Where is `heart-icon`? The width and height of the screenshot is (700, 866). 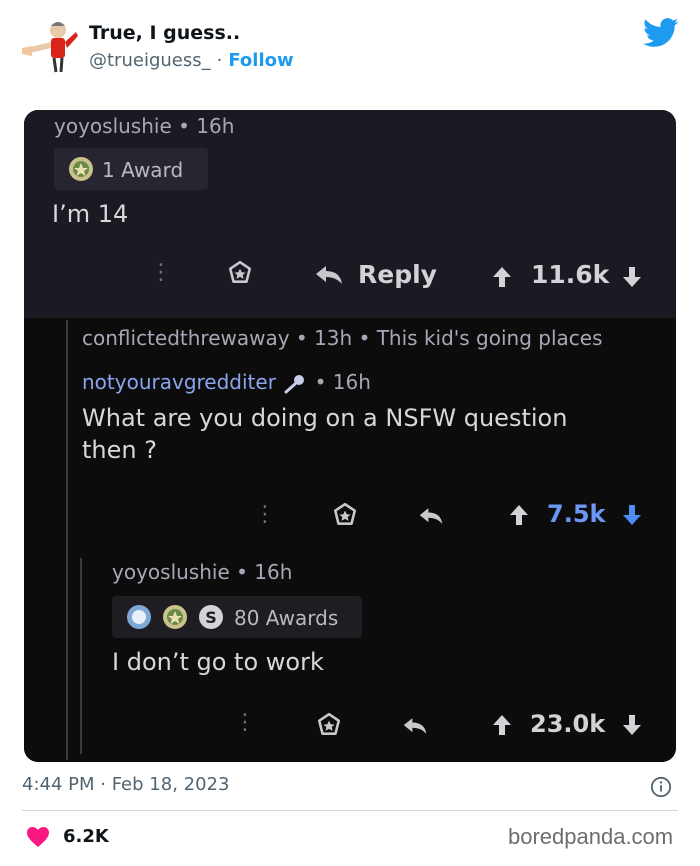 heart-icon is located at coordinates (38, 837).